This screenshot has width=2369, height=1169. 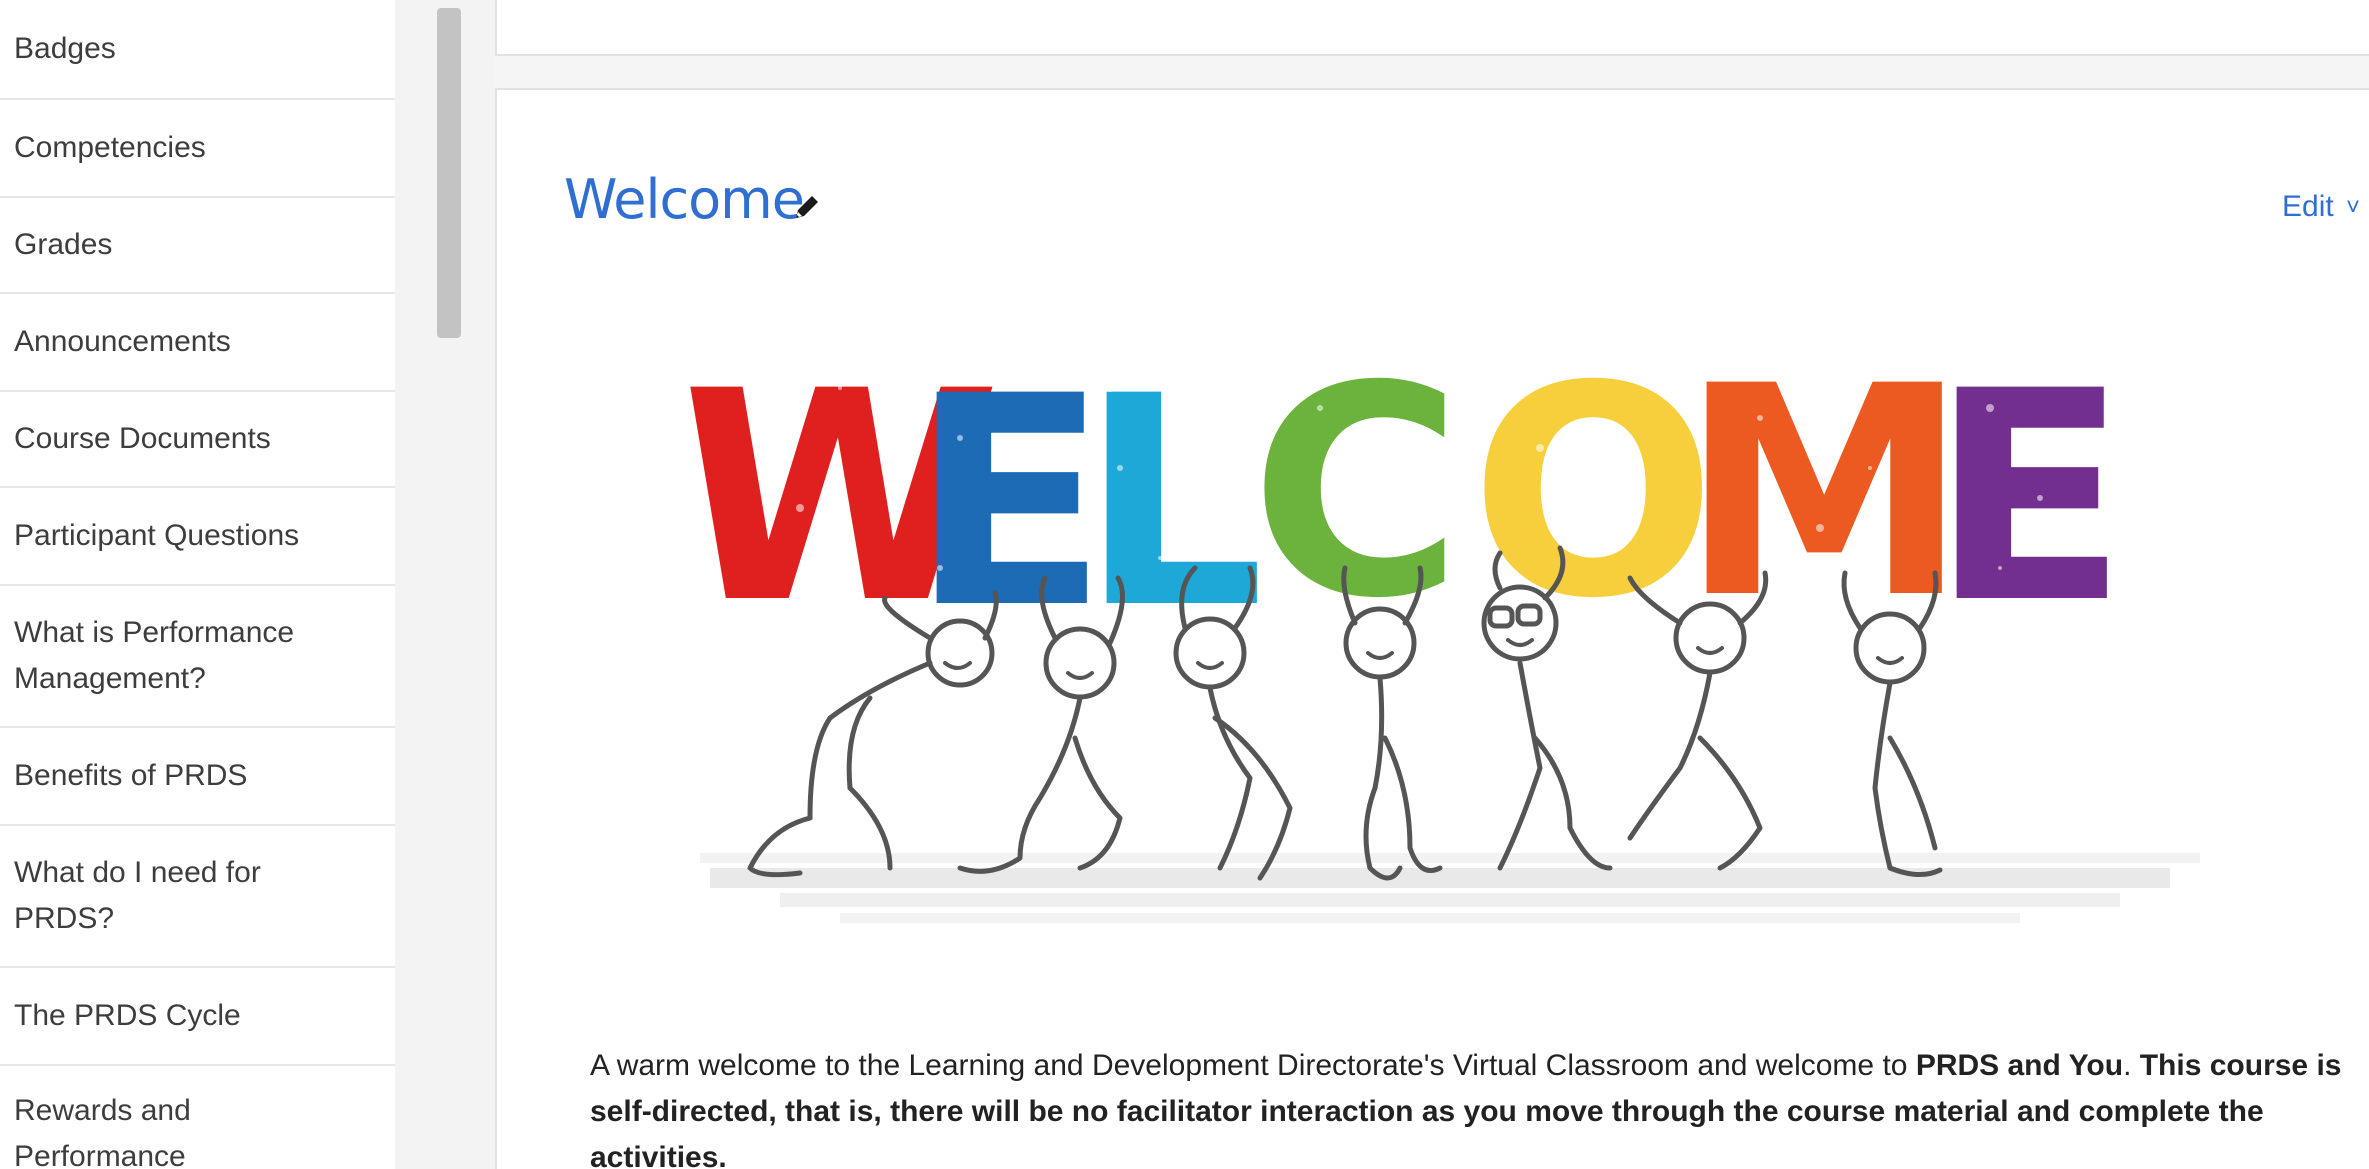 I want to click on sidebar-item-participant-questions: Participant Questions, so click(x=197, y=537).